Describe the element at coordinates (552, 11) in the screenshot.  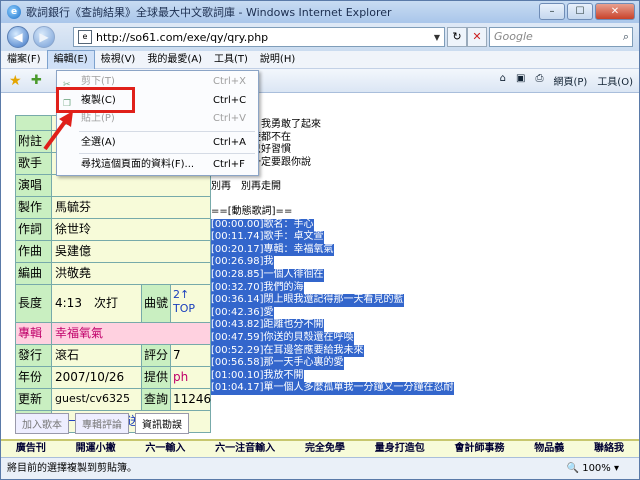
I see `minimize-button: –` at that location.